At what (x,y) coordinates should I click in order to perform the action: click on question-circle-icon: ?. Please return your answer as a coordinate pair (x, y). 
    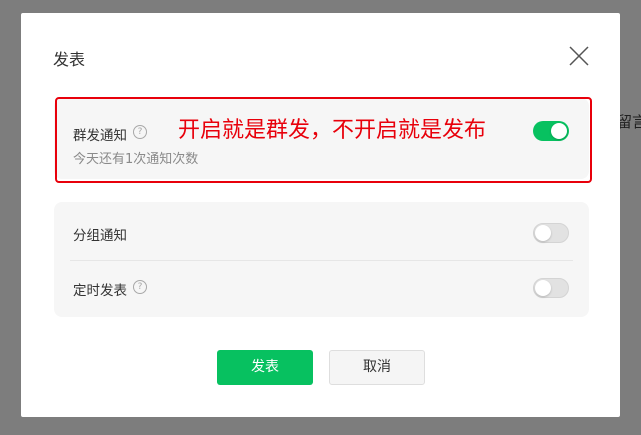
    Looking at the image, I should click on (140, 287).